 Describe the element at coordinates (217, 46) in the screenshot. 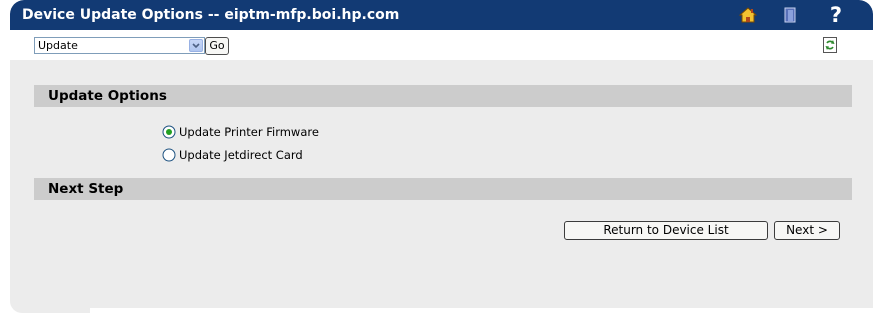

I see `go-button: Go` at that location.